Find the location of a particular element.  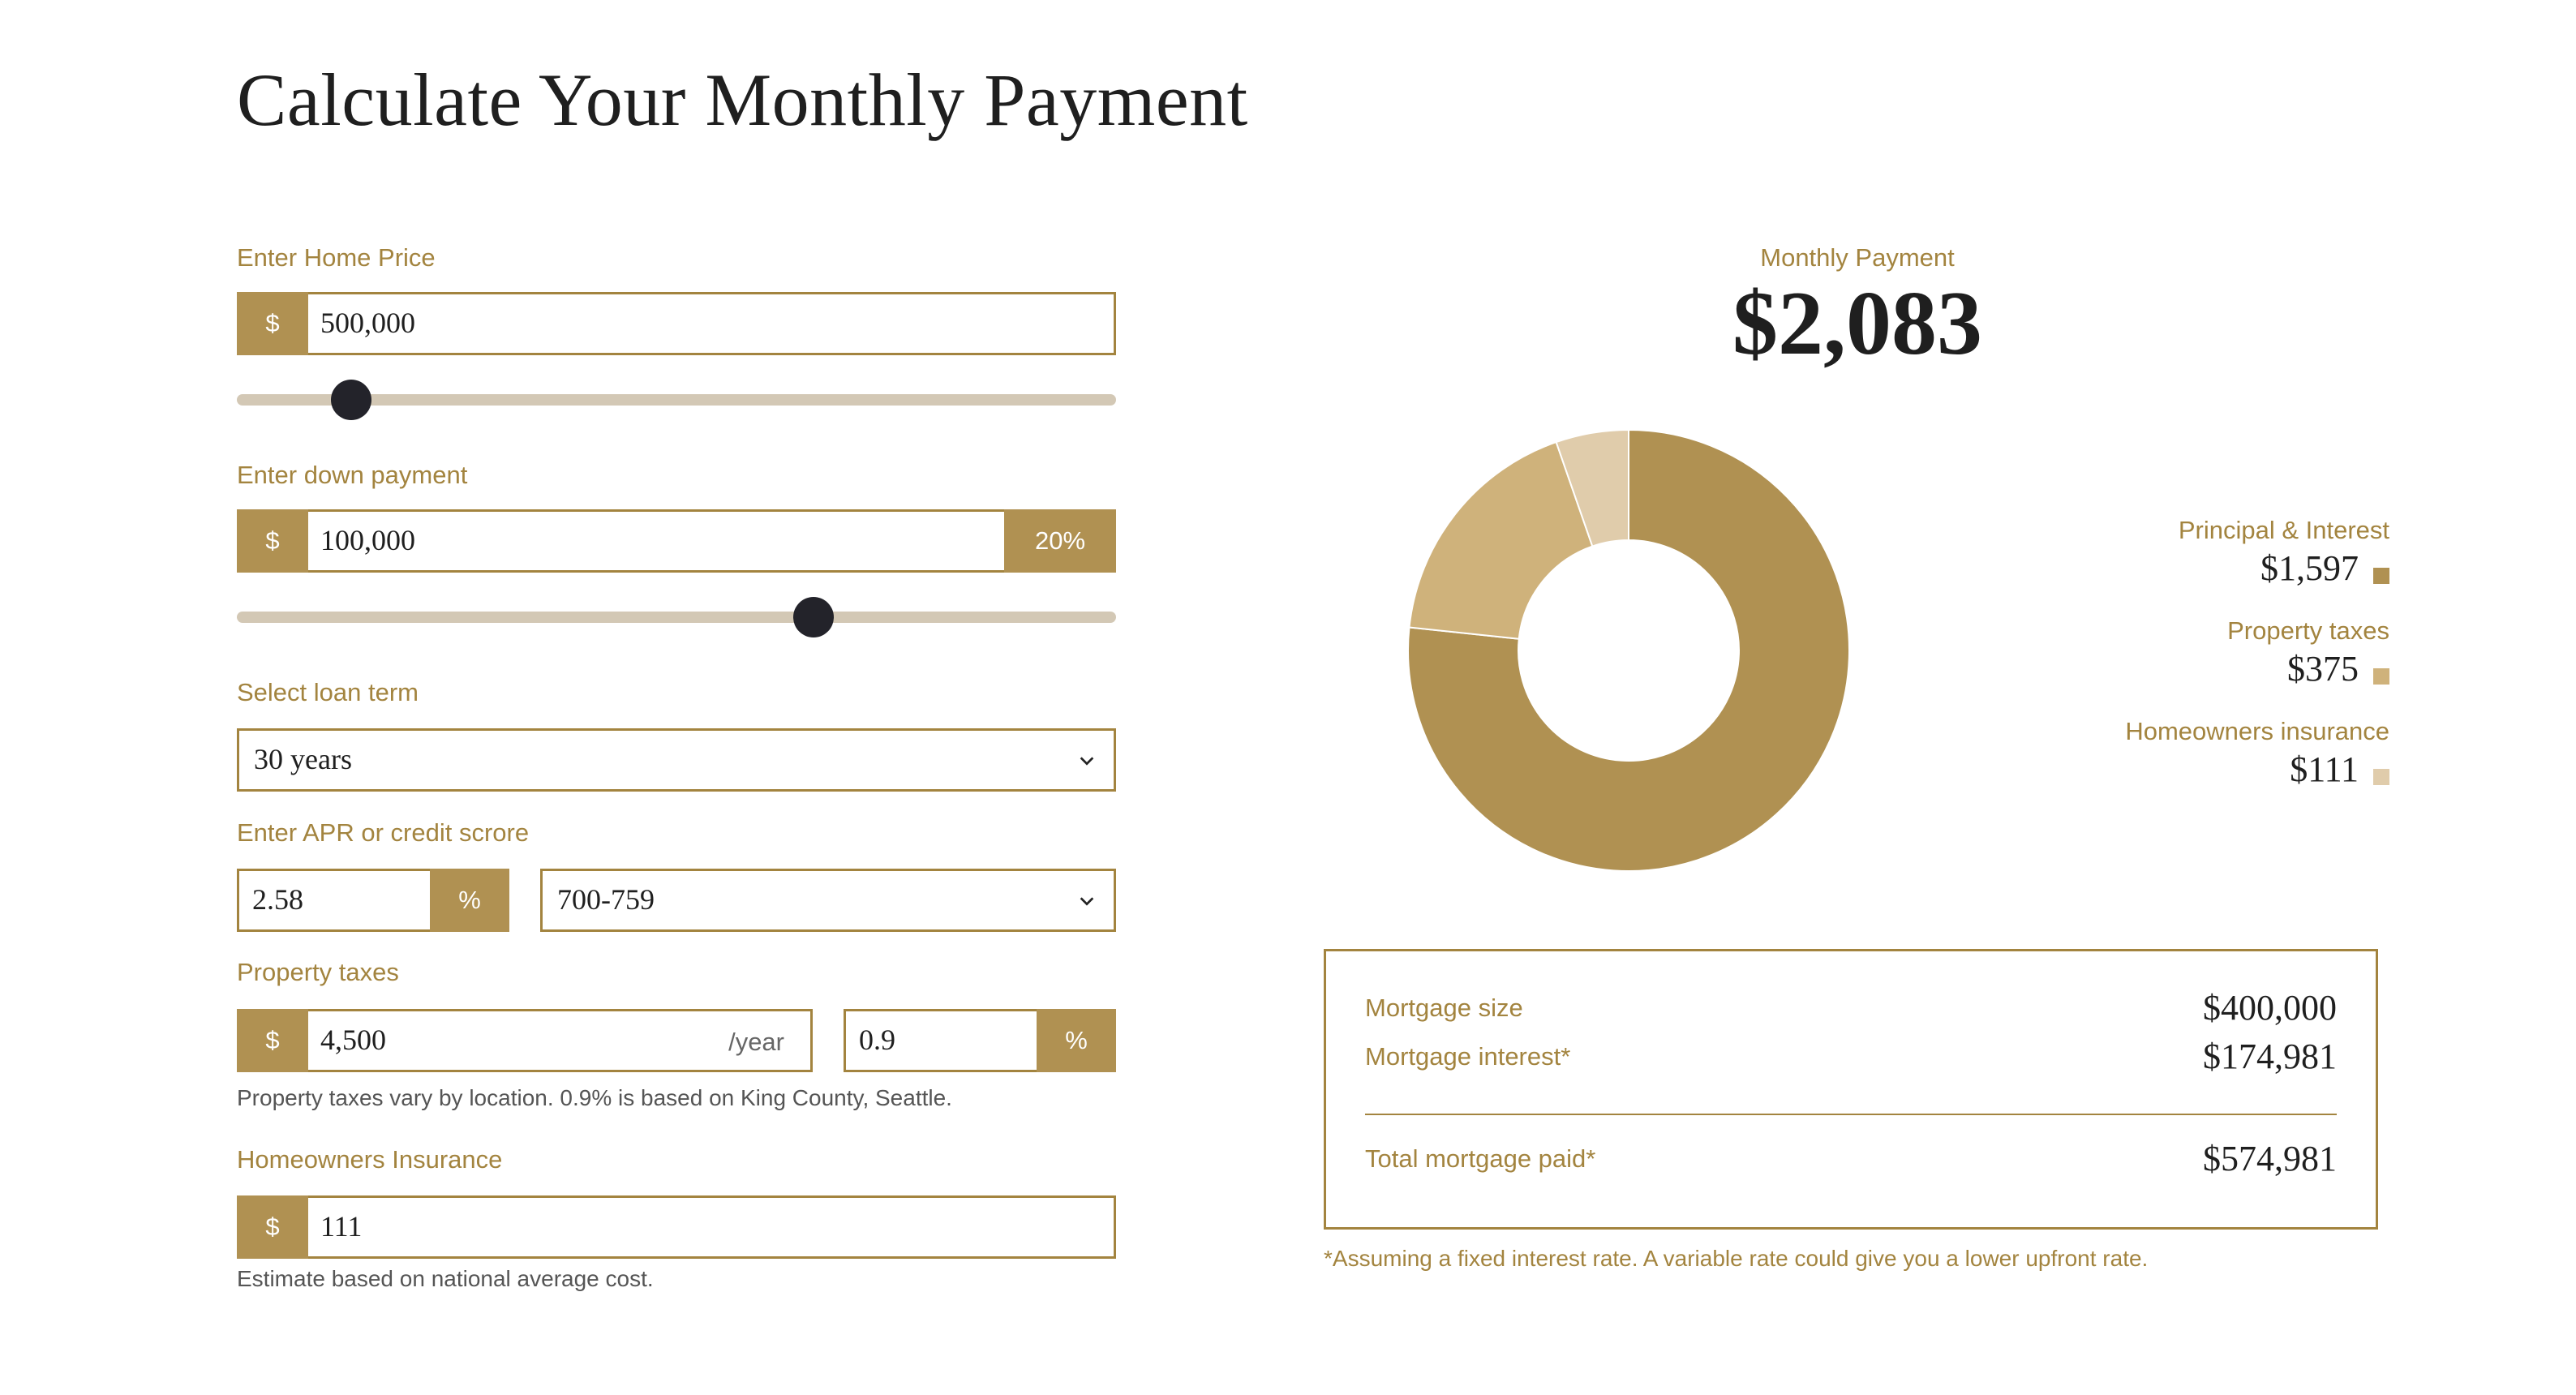

legend-value-insurance: $111 is located at coordinates (2324, 769).